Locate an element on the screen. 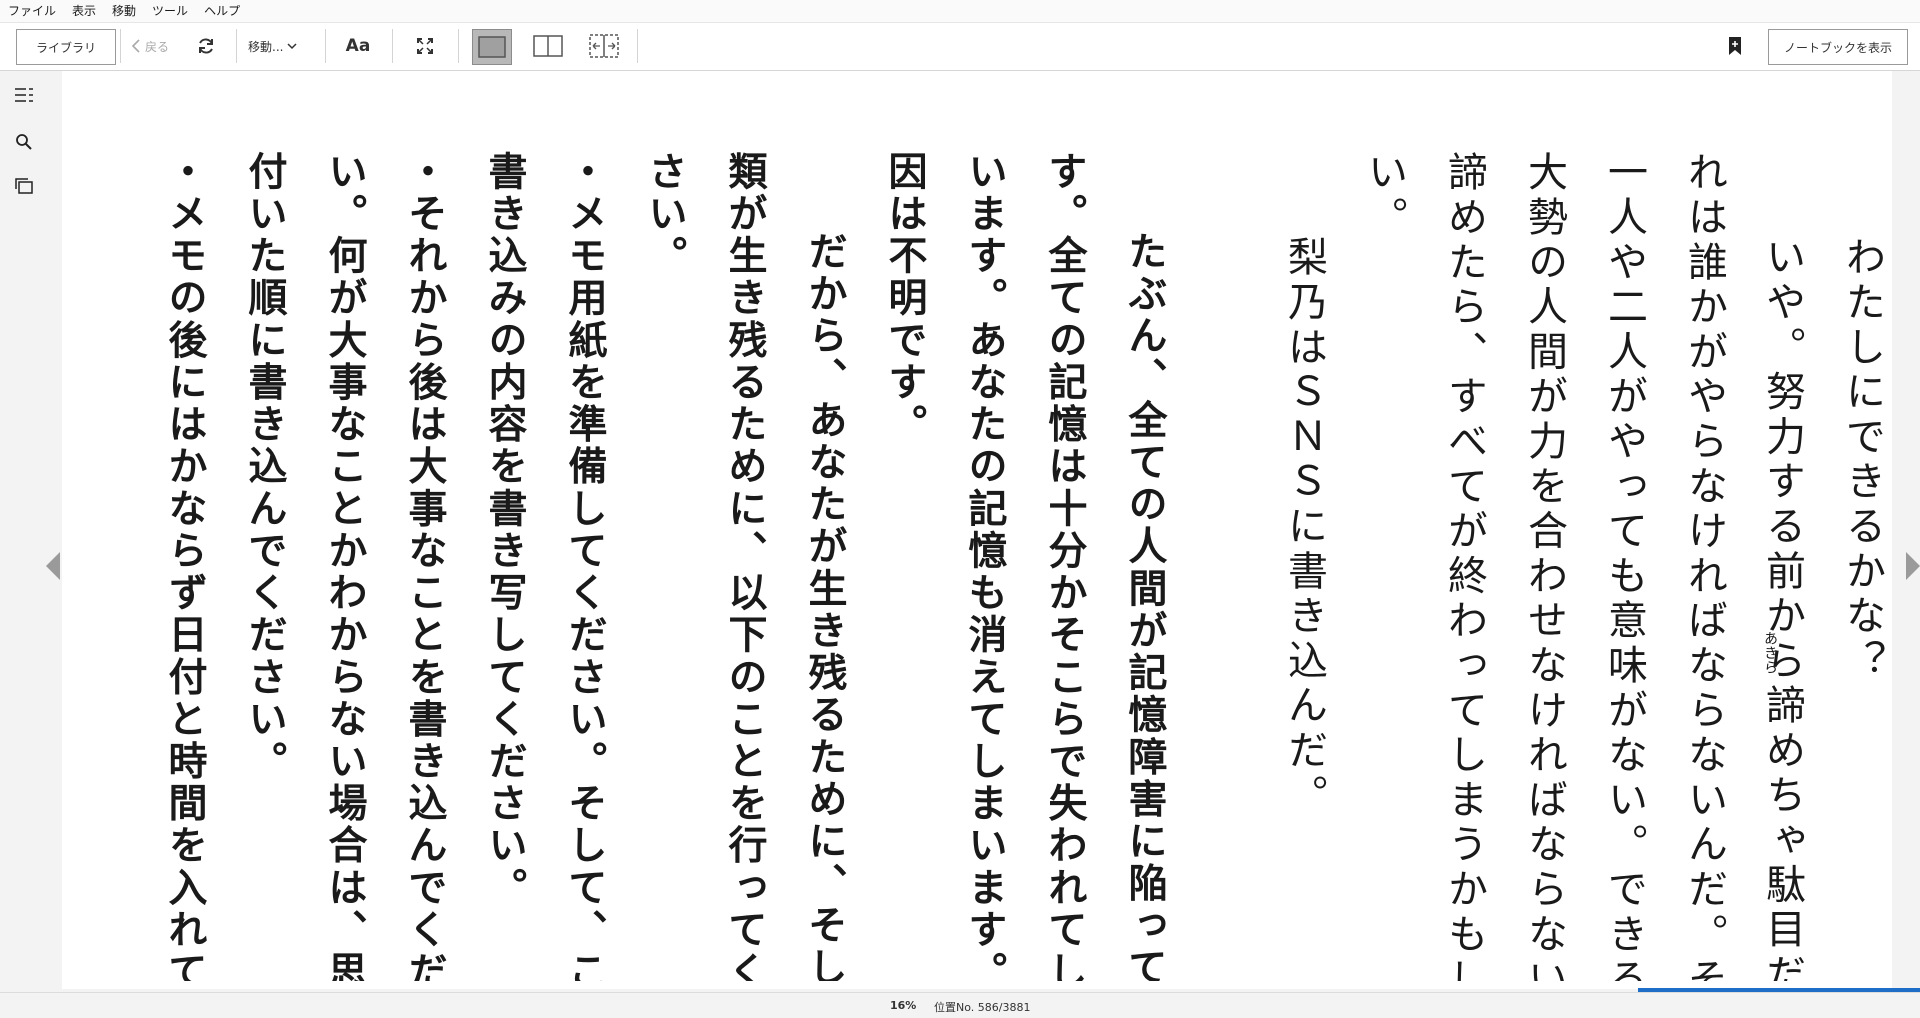 This screenshot has height=1018, width=1920. text-column-bold: い。何が大事なことかわからない場合は、思い is located at coordinates (344, 566).